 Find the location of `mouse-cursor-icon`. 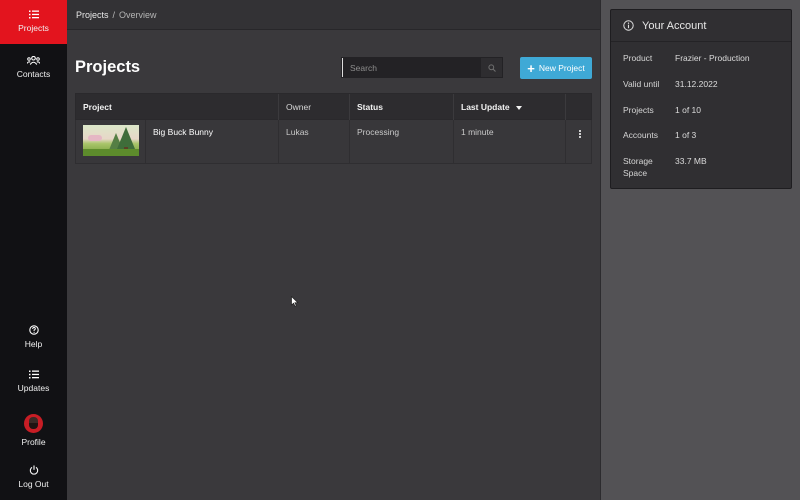

mouse-cursor-icon is located at coordinates (295, 301).